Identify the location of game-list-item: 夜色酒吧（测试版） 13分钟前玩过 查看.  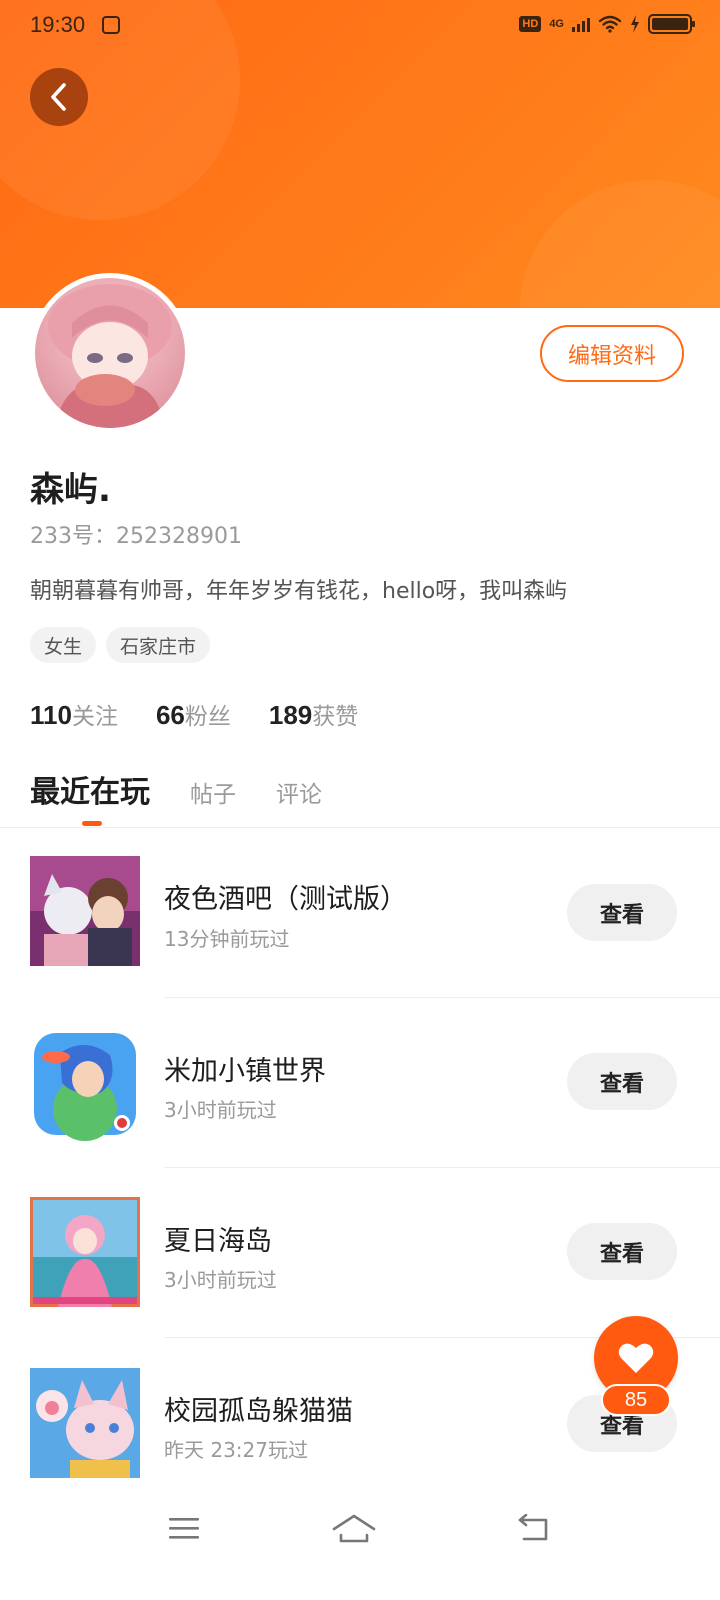
(360, 930).